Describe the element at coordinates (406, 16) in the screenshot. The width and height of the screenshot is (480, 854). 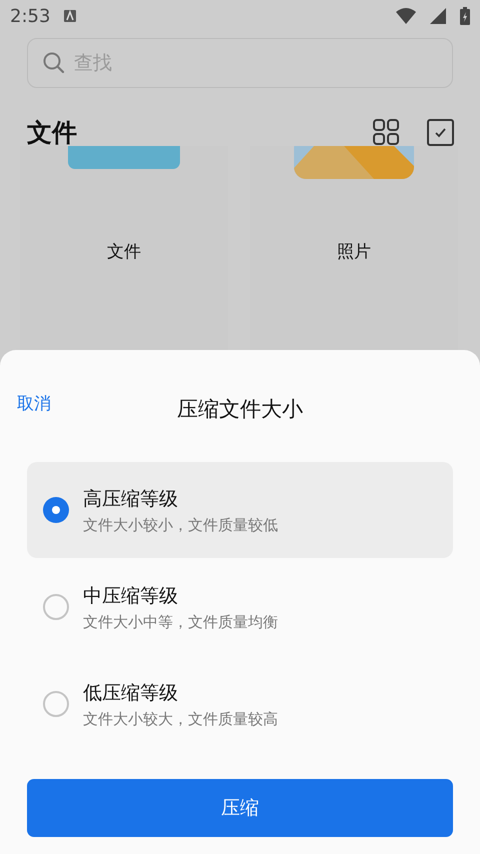
I see `wifi-icon` at that location.